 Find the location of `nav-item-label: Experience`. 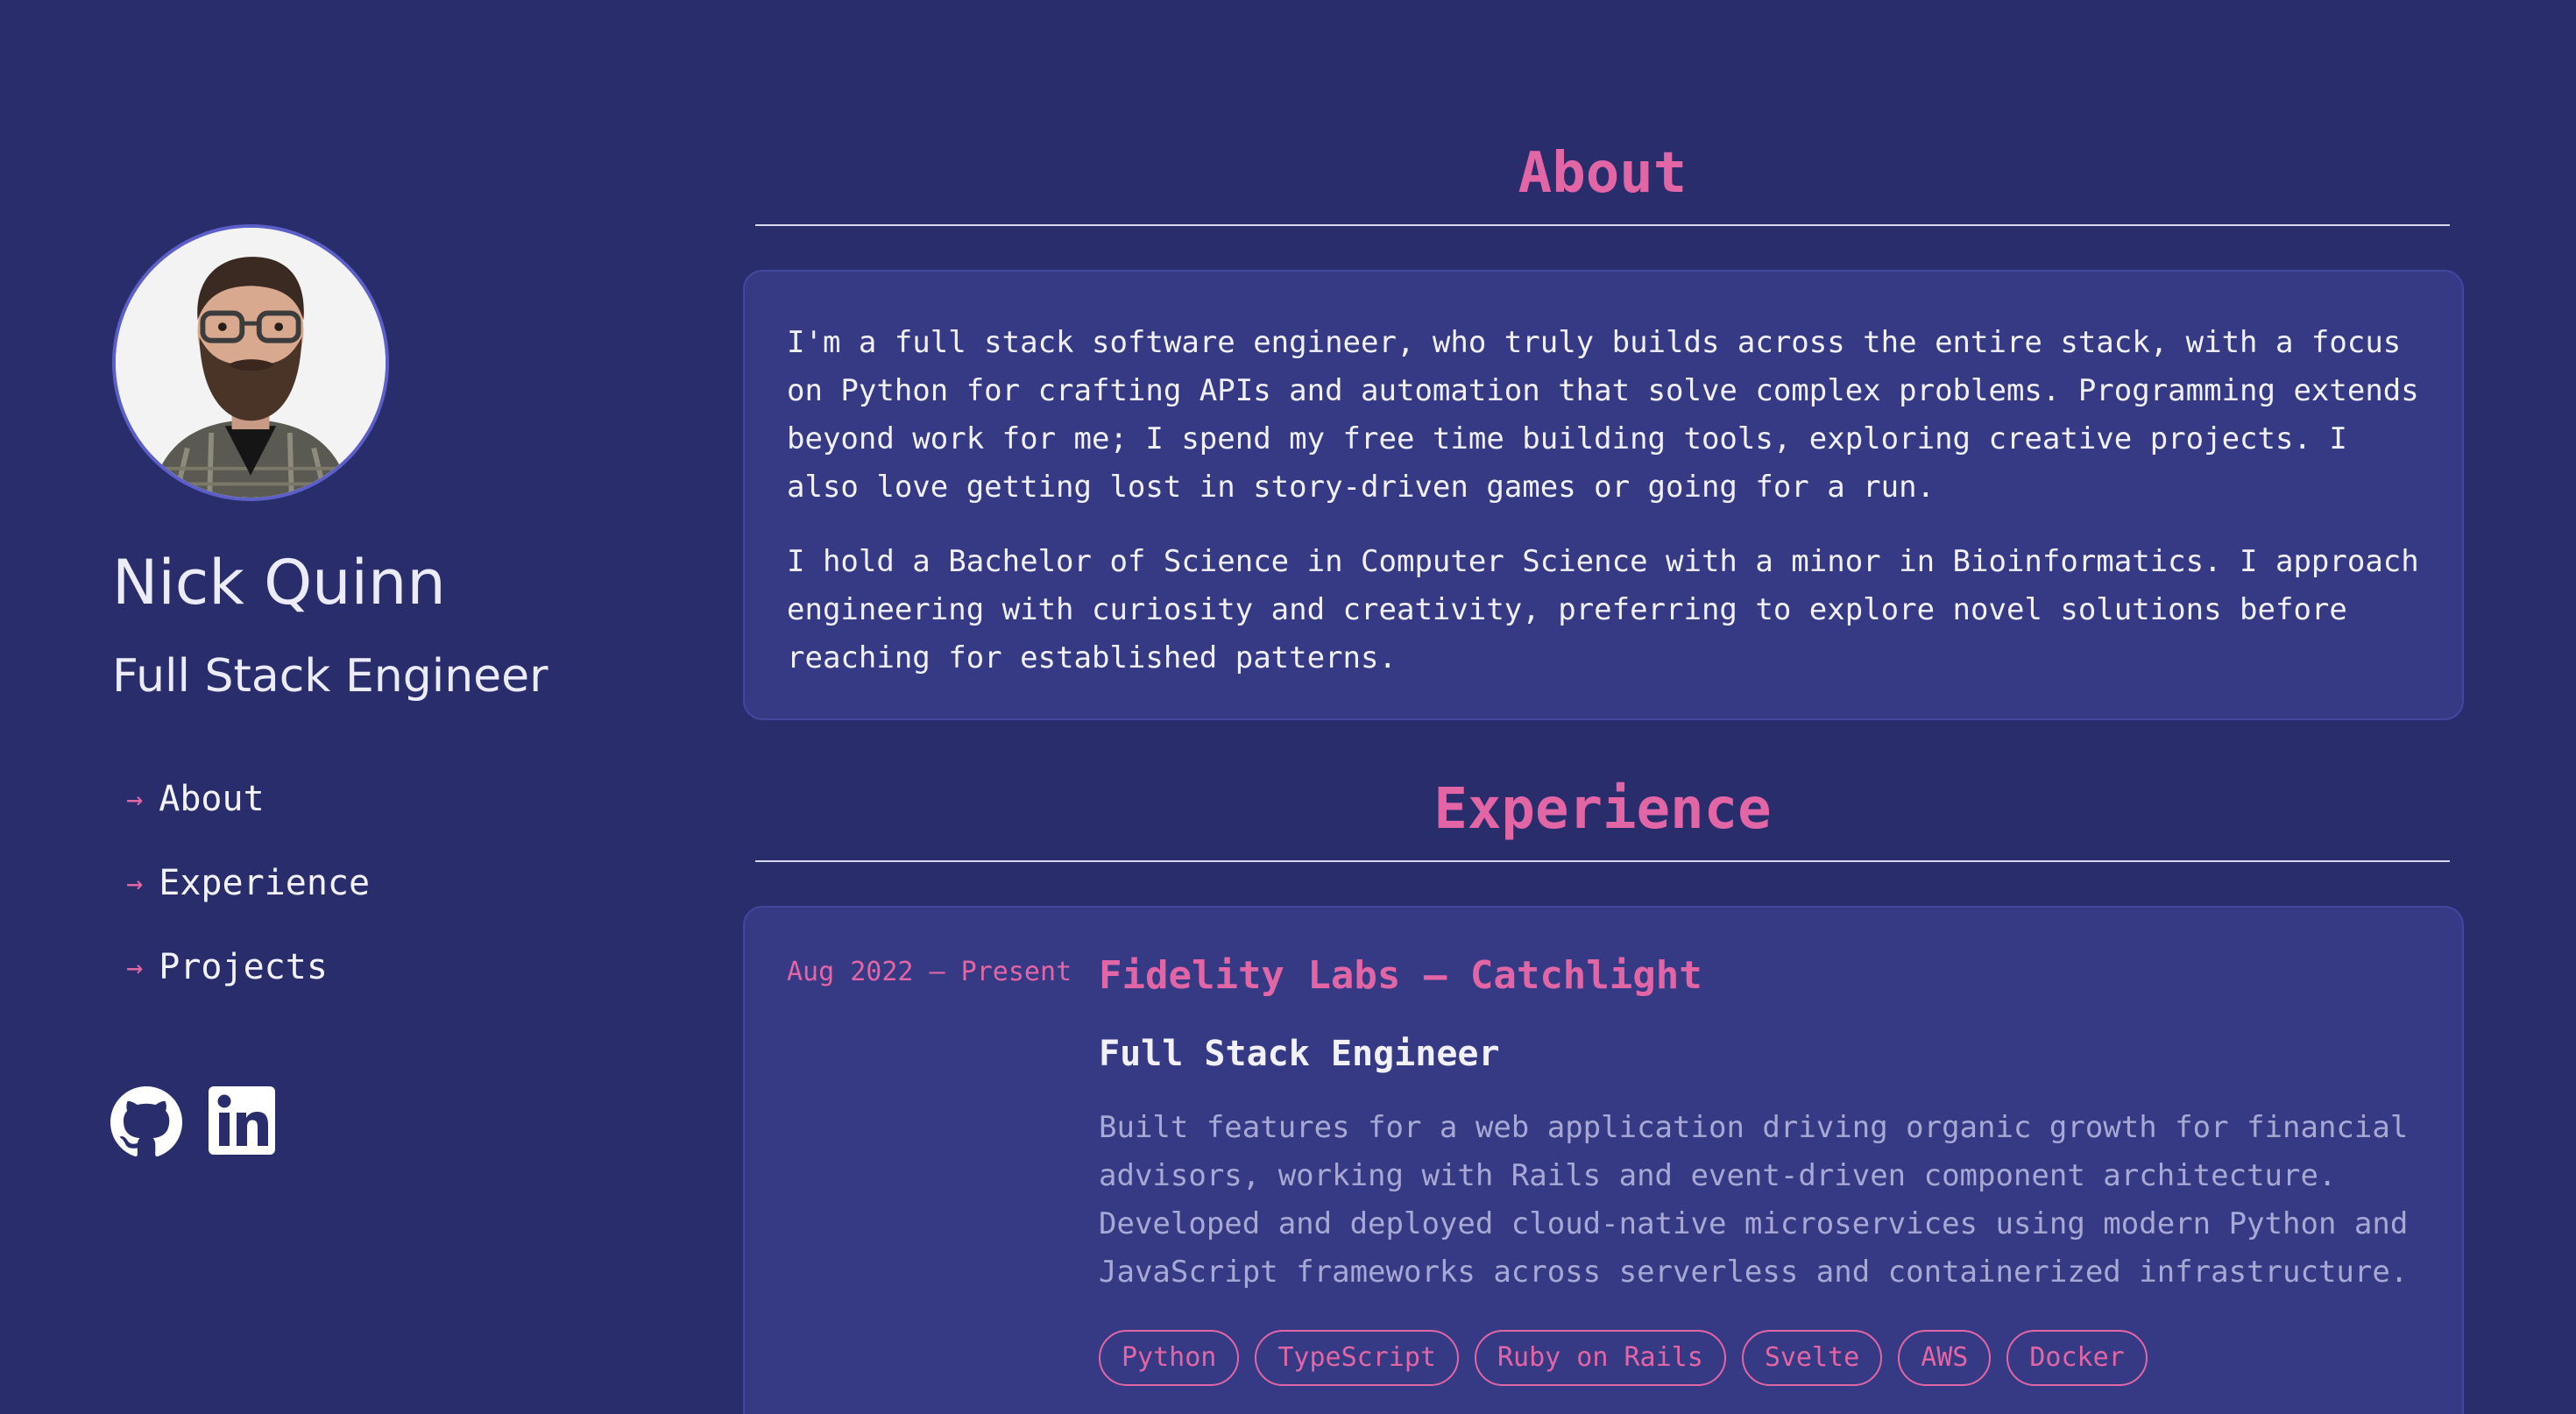

nav-item-label: Experience is located at coordinates (265, 883).